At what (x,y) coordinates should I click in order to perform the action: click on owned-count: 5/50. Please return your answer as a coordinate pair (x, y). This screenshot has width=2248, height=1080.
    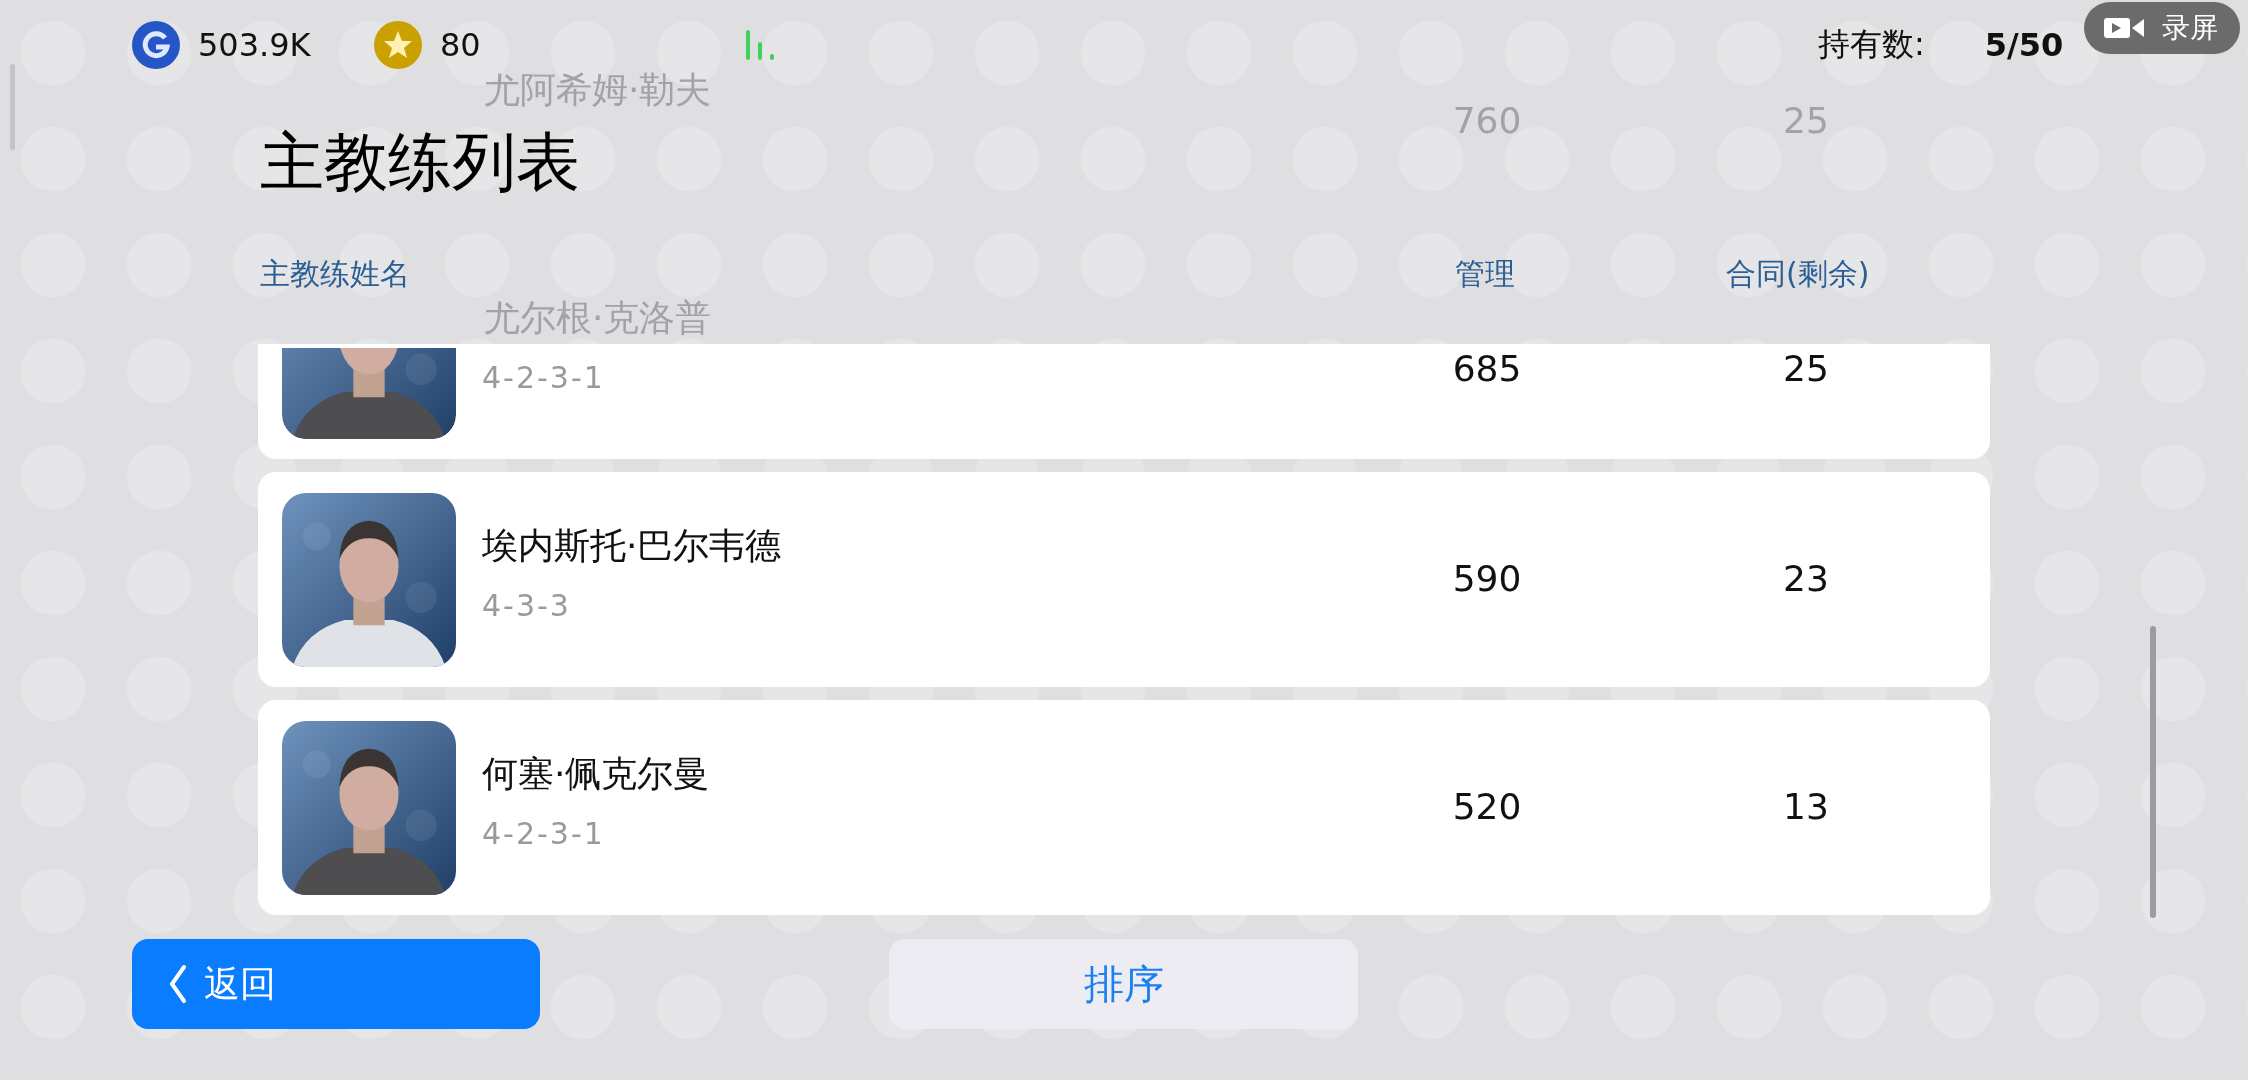
    Looking at the image, I should click on (2024, 45).